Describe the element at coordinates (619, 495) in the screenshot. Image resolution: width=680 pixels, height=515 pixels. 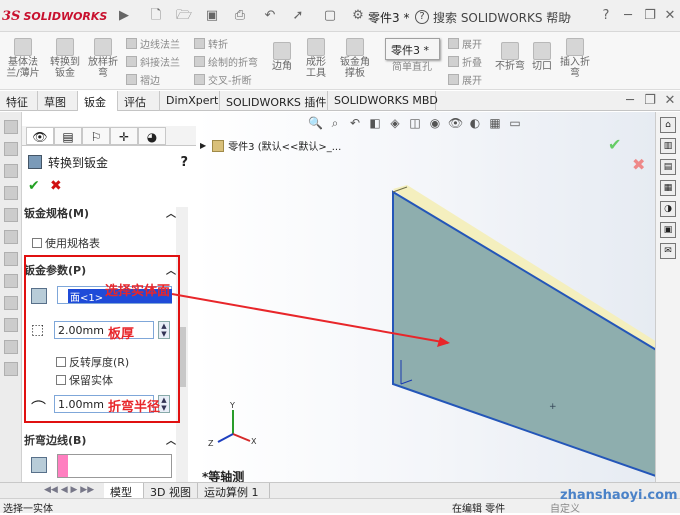
I see `watermark-text: zhanshaoyi.com` at that location.